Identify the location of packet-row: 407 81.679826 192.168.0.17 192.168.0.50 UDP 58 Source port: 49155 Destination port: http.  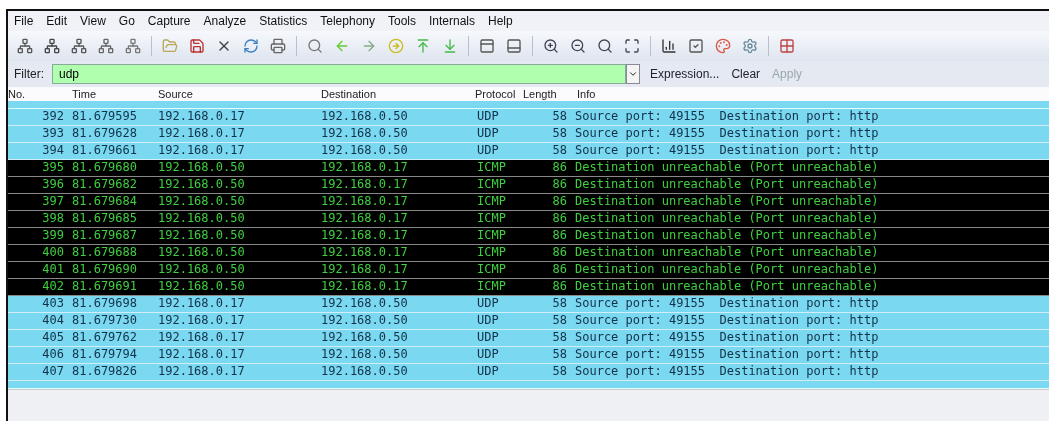
(528, 372).